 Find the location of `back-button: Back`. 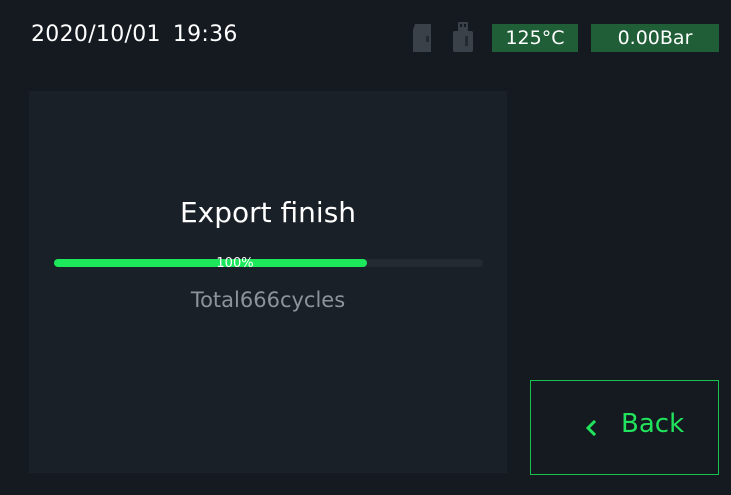

back-button: Back is located at coordinates (624, 427).